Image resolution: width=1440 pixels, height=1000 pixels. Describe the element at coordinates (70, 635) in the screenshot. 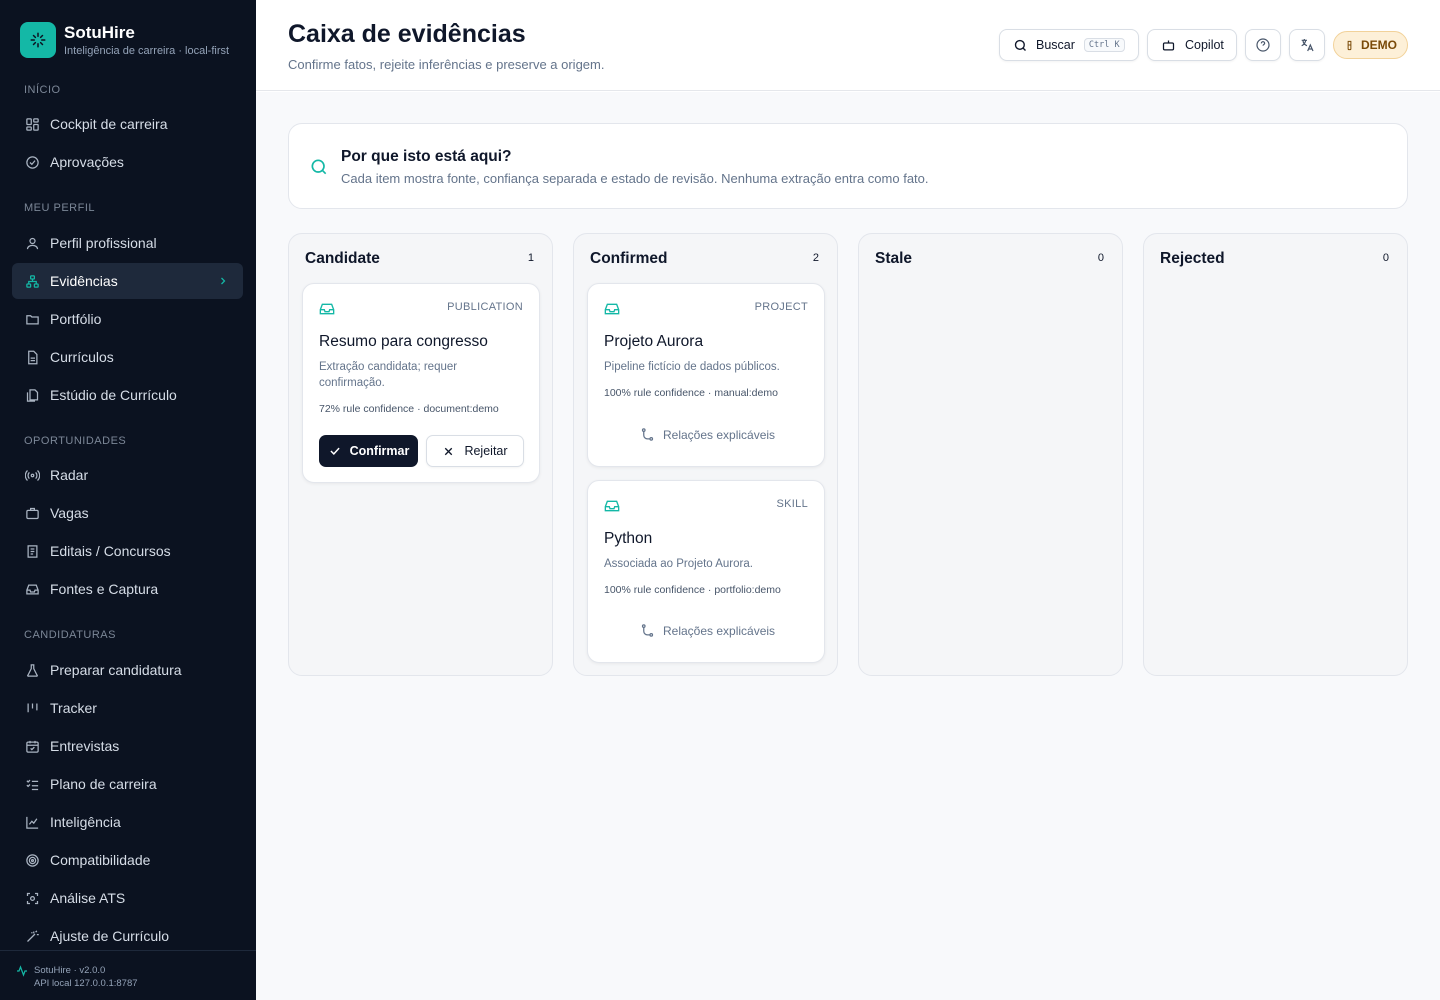

I see `nav-section-candidaturas: CANDIDATURAS` at that location.